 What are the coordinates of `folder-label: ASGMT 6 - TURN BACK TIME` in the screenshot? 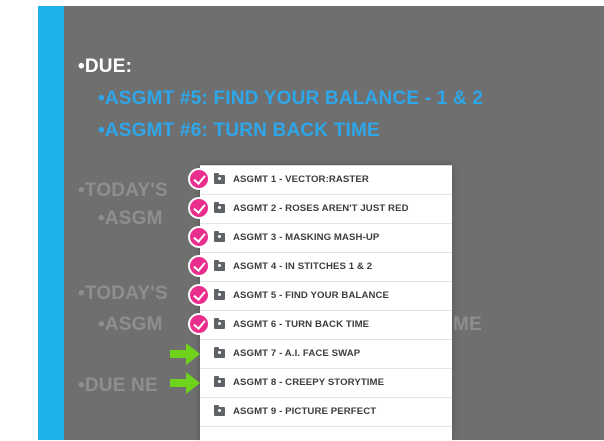 It's located at (301, 324).